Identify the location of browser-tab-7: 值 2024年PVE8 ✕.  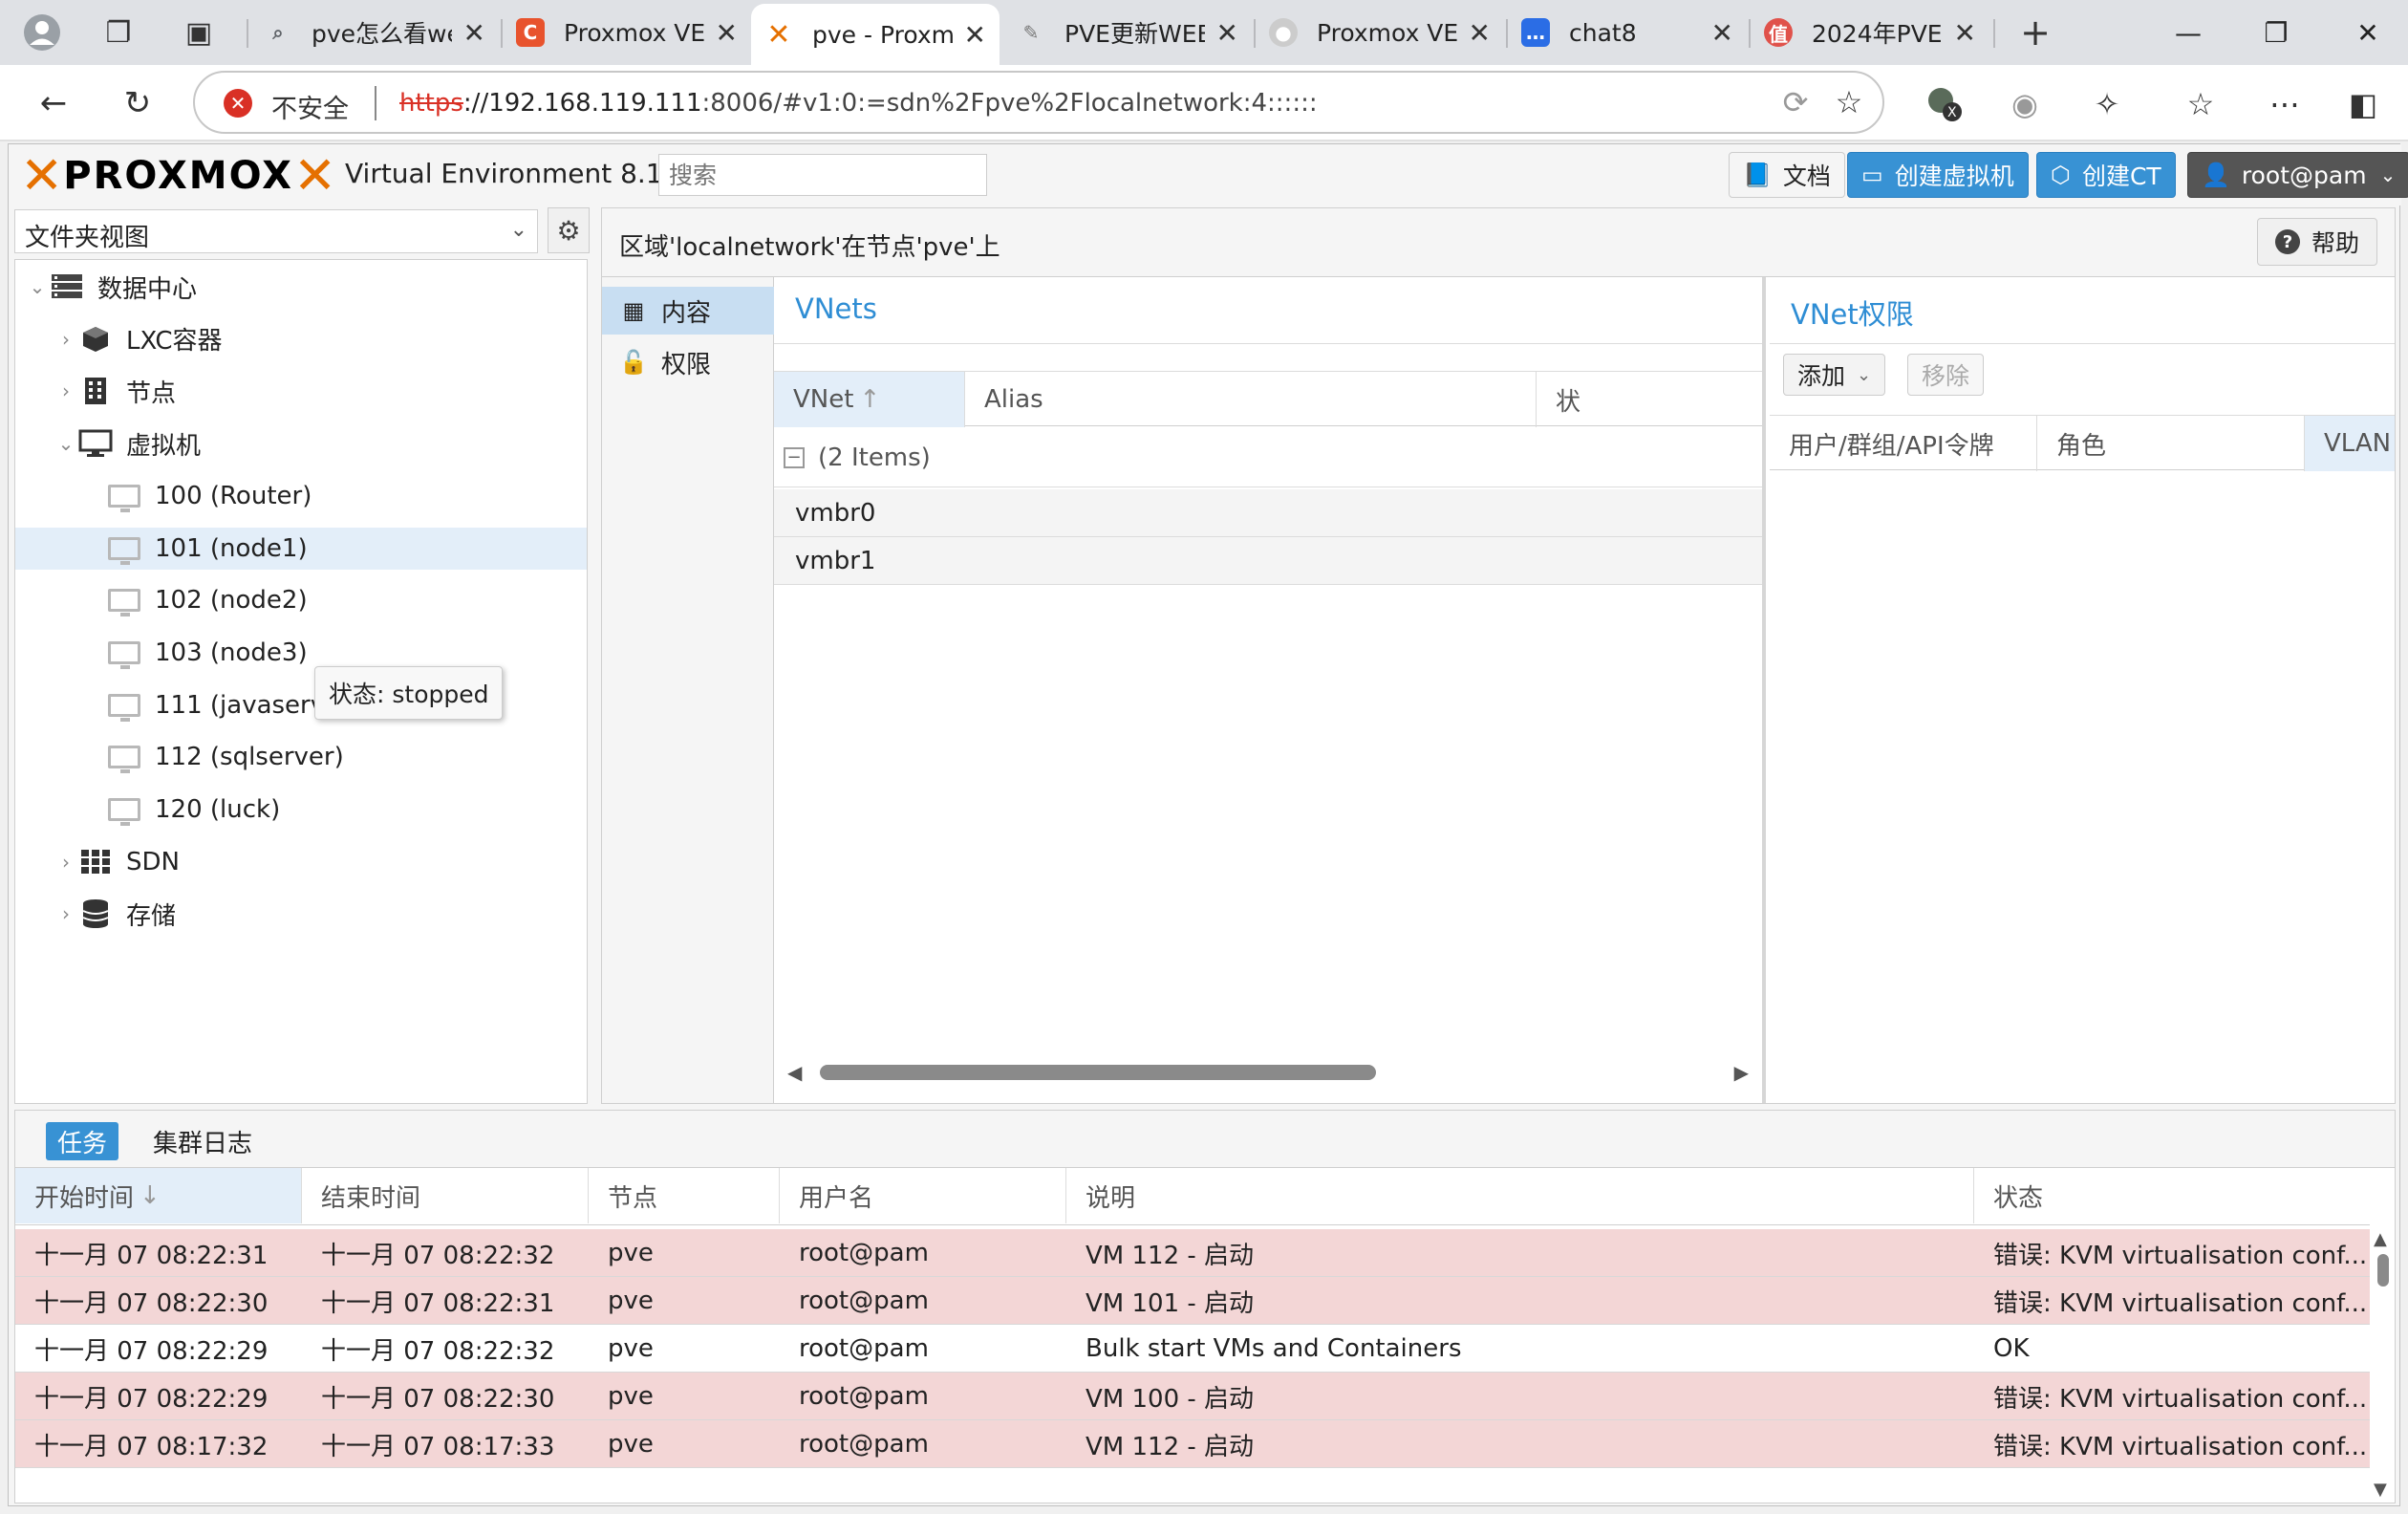
(1870, 32).